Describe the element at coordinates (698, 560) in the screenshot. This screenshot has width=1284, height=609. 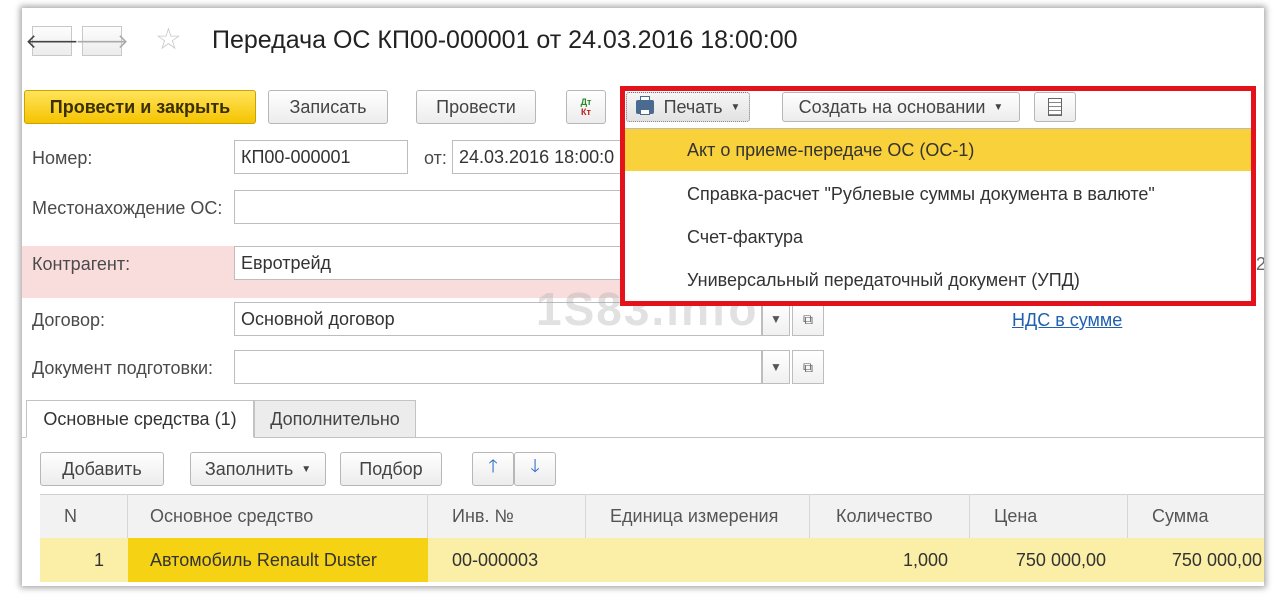
I see `row-unit` at that location.